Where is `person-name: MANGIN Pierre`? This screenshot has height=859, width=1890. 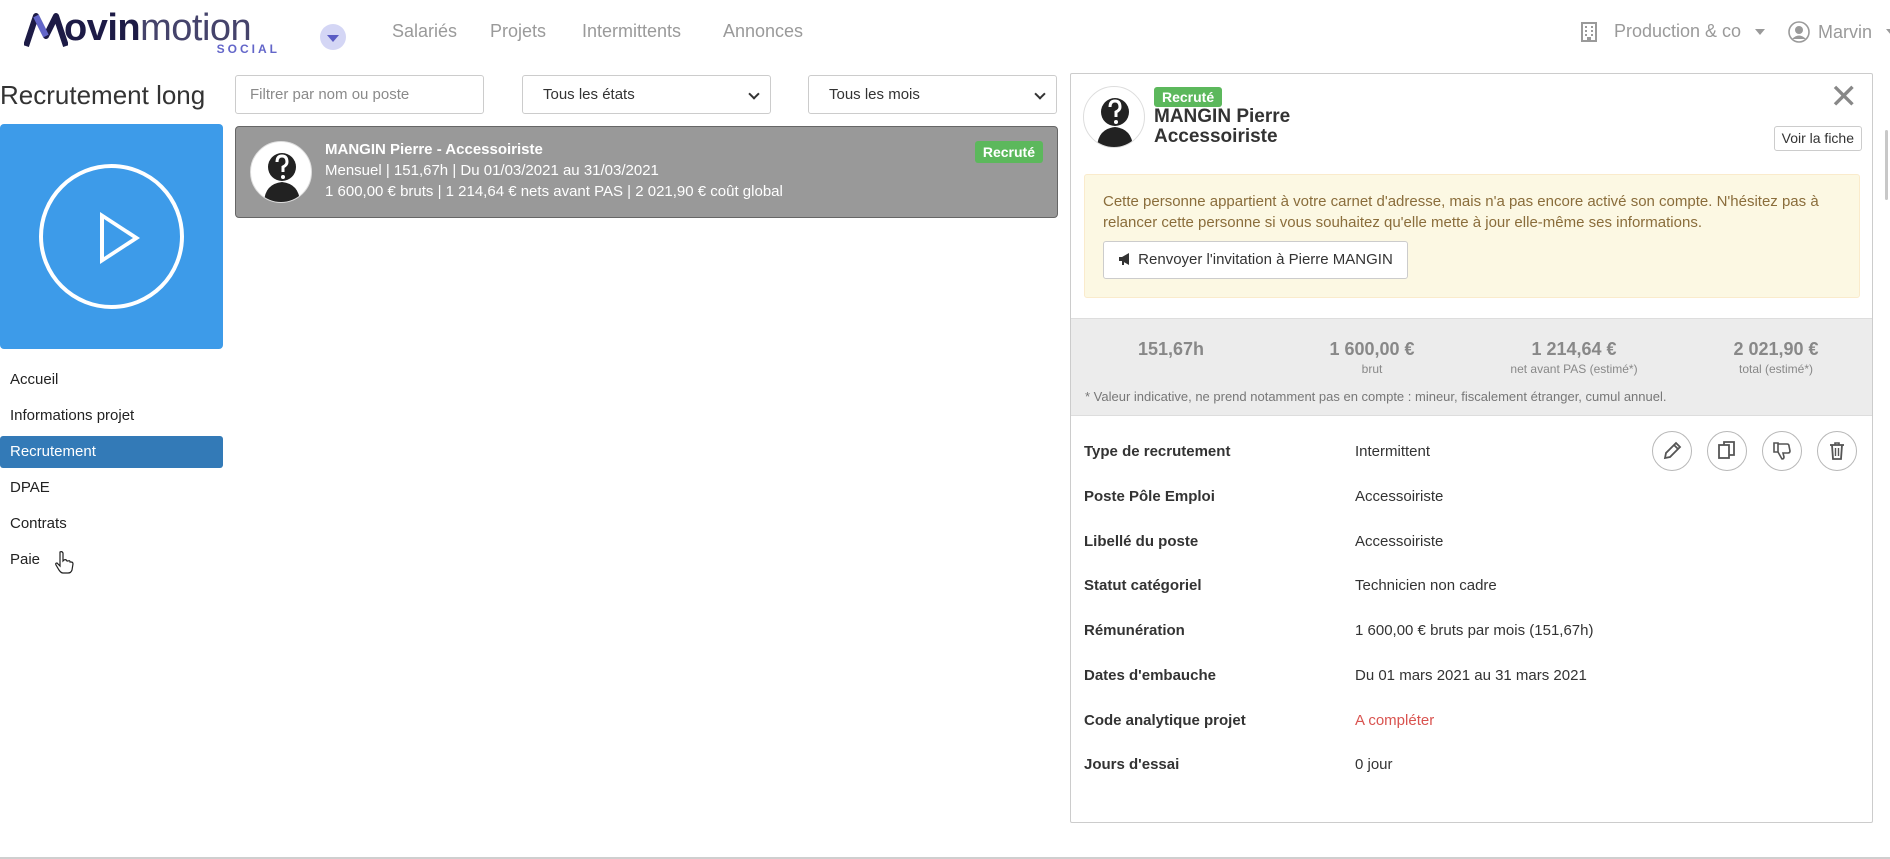
person-name: MANGIN Pierre is located at coordinates (1222, 116).